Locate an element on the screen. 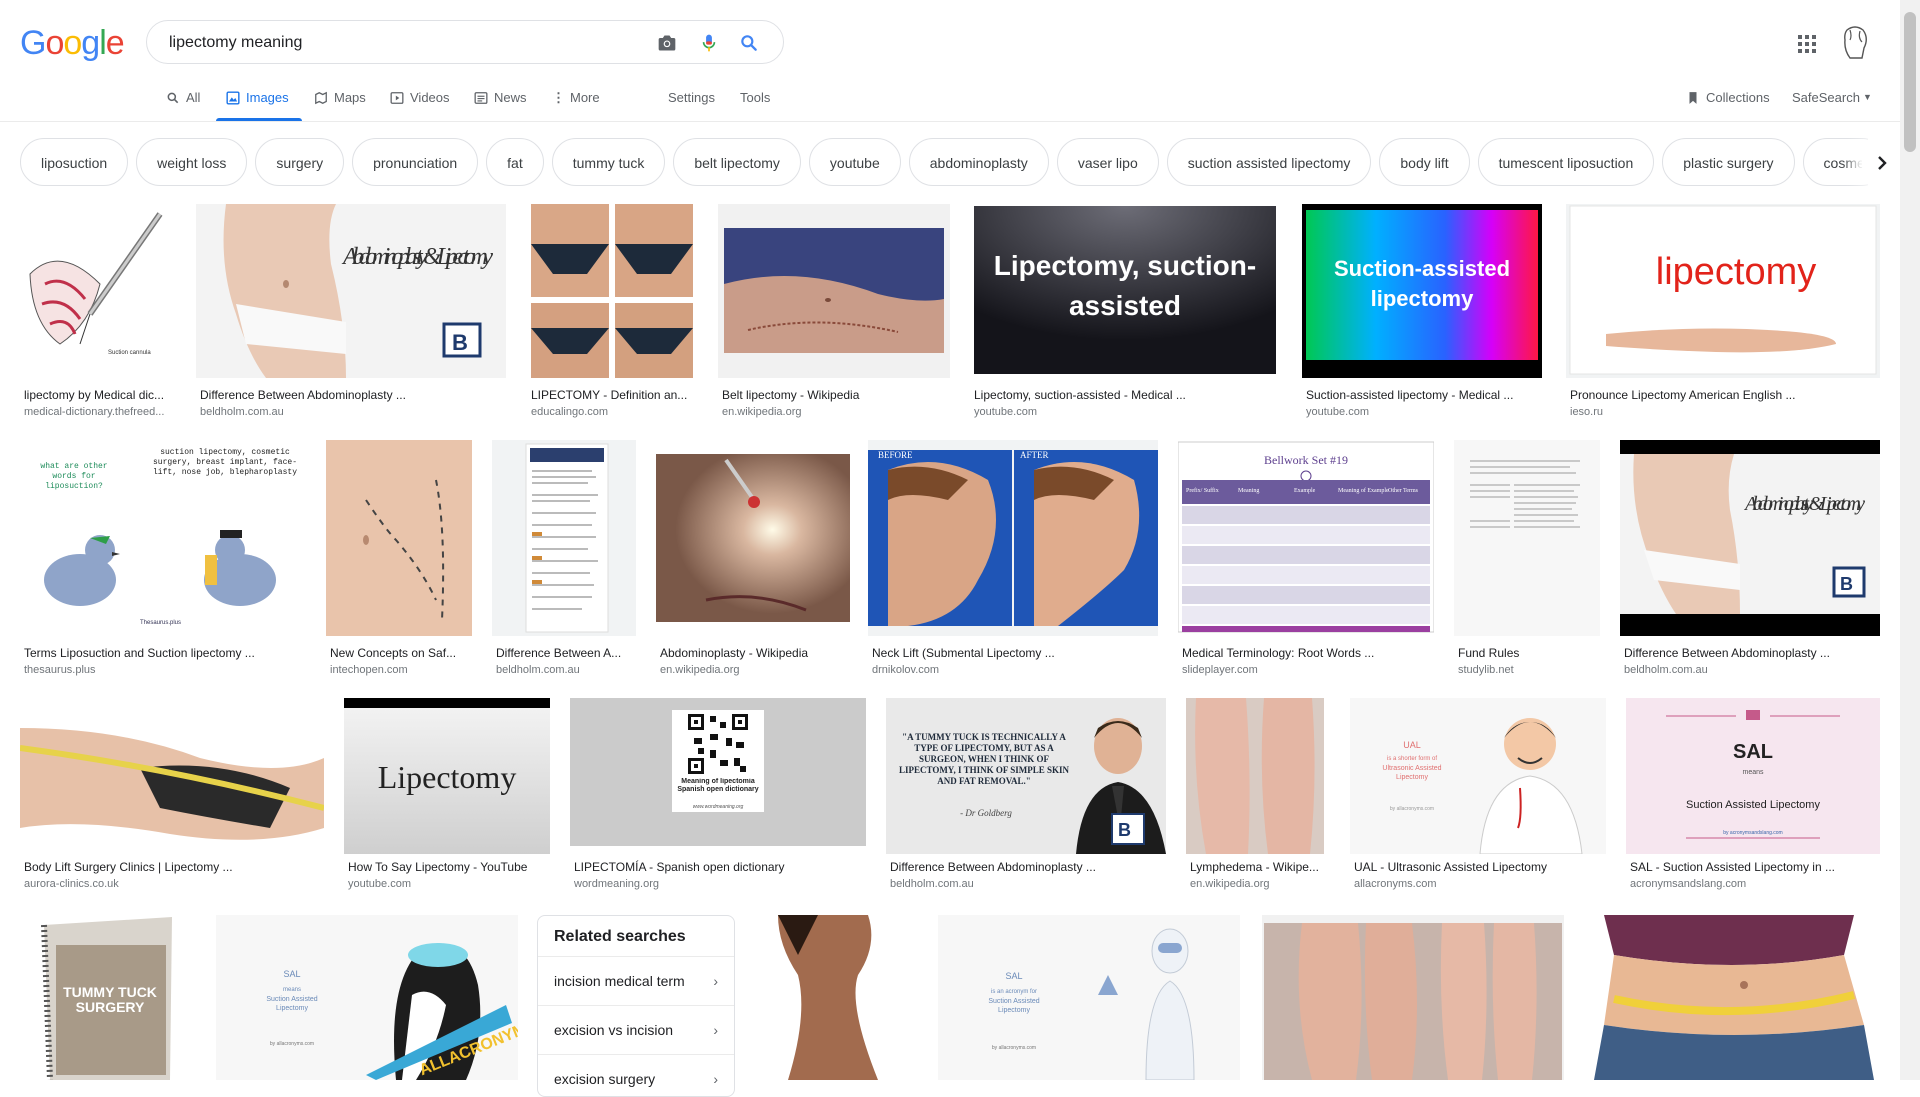  search-input is located at coordinates (409, 43).